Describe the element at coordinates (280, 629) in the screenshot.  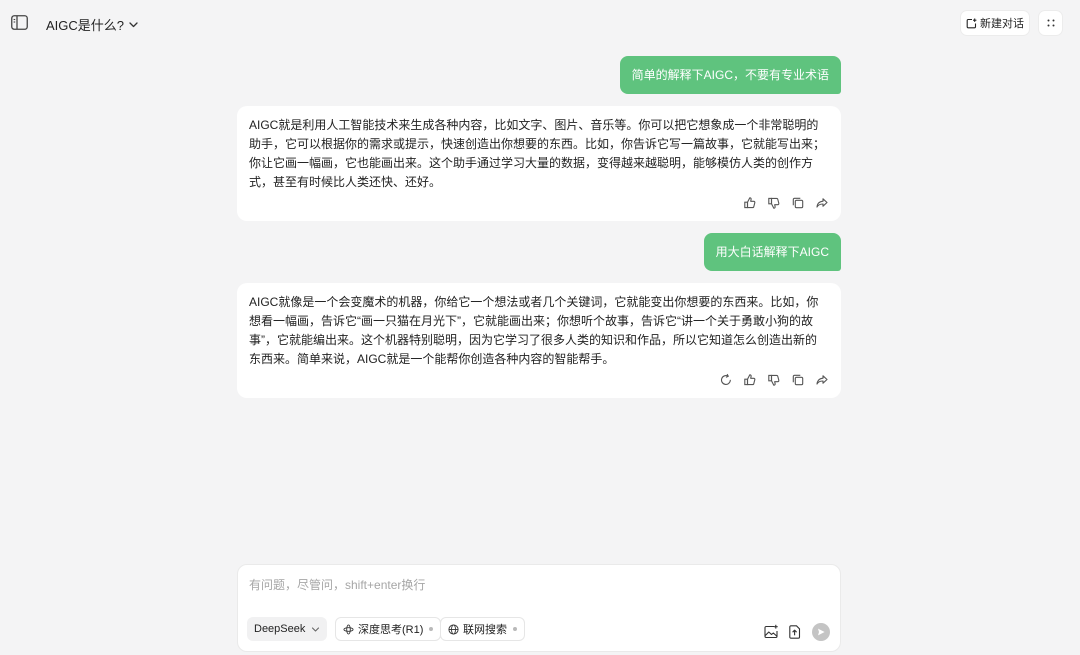
I see `model-label: DeepSeek` at that location.